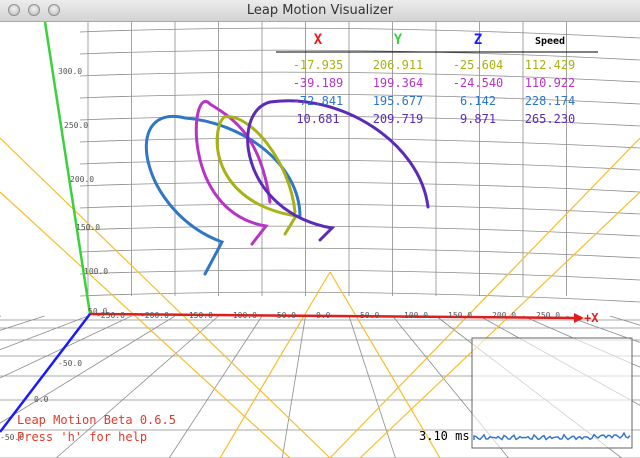 This screenshot has width=640, height=458. What do you see at coordinates (317, 119) in the screenshot?
I see `table-cell: 10.681` at bounding box center [317, 119].